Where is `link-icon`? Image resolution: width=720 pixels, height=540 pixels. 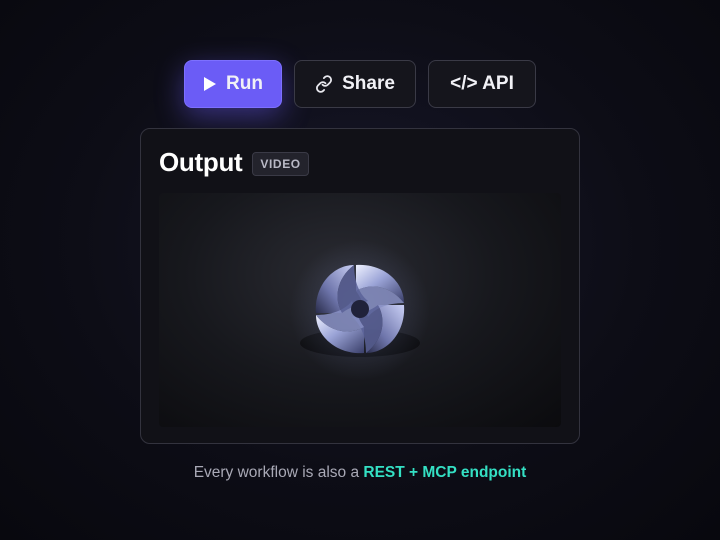
link-icon is located at coordinates (324, 84).